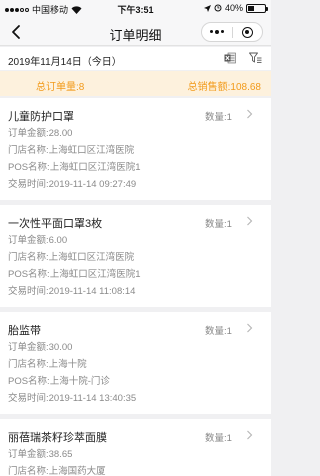 The height and width of the screenshot is (476, 320). I want to click on order-amount: 订单金额:28.00, so click(40, 133).